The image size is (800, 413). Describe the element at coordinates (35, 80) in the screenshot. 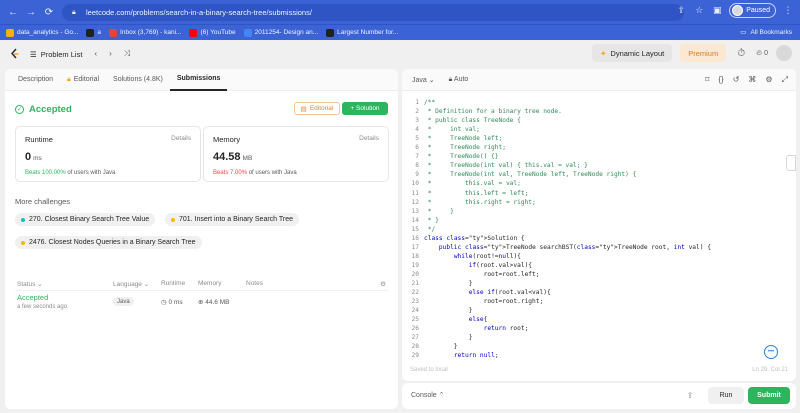

I see `tab-description: Description` at that location.